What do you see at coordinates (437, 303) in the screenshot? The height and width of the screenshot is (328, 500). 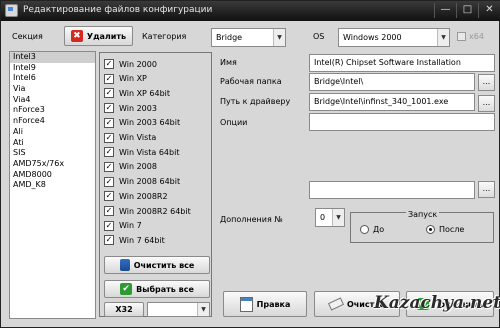 I see `watermark-logo: Kazachya.net` at bounding box center [437, 303].